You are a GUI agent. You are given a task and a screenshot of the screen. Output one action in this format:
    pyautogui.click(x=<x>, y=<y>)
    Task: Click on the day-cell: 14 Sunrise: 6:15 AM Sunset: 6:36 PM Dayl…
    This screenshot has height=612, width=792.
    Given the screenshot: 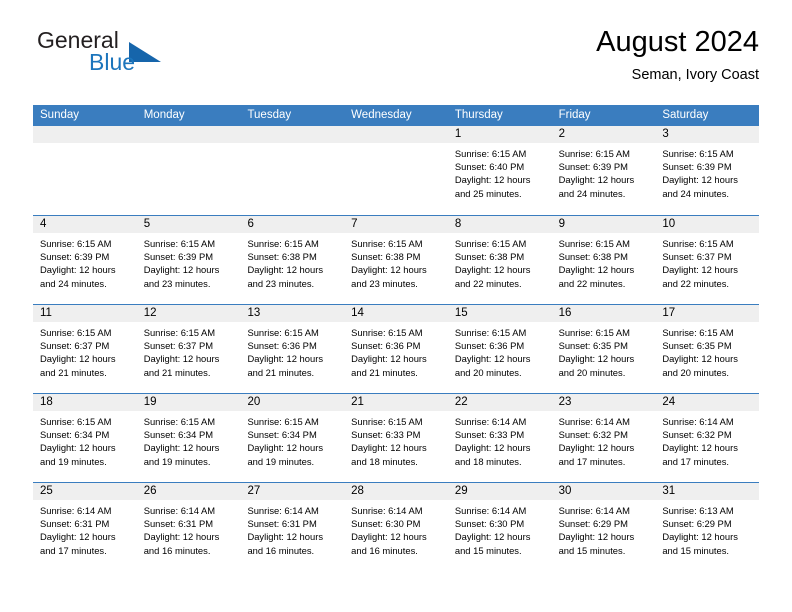 What is the action you would take?
    pyautogui.click(x=396, y=349)
    